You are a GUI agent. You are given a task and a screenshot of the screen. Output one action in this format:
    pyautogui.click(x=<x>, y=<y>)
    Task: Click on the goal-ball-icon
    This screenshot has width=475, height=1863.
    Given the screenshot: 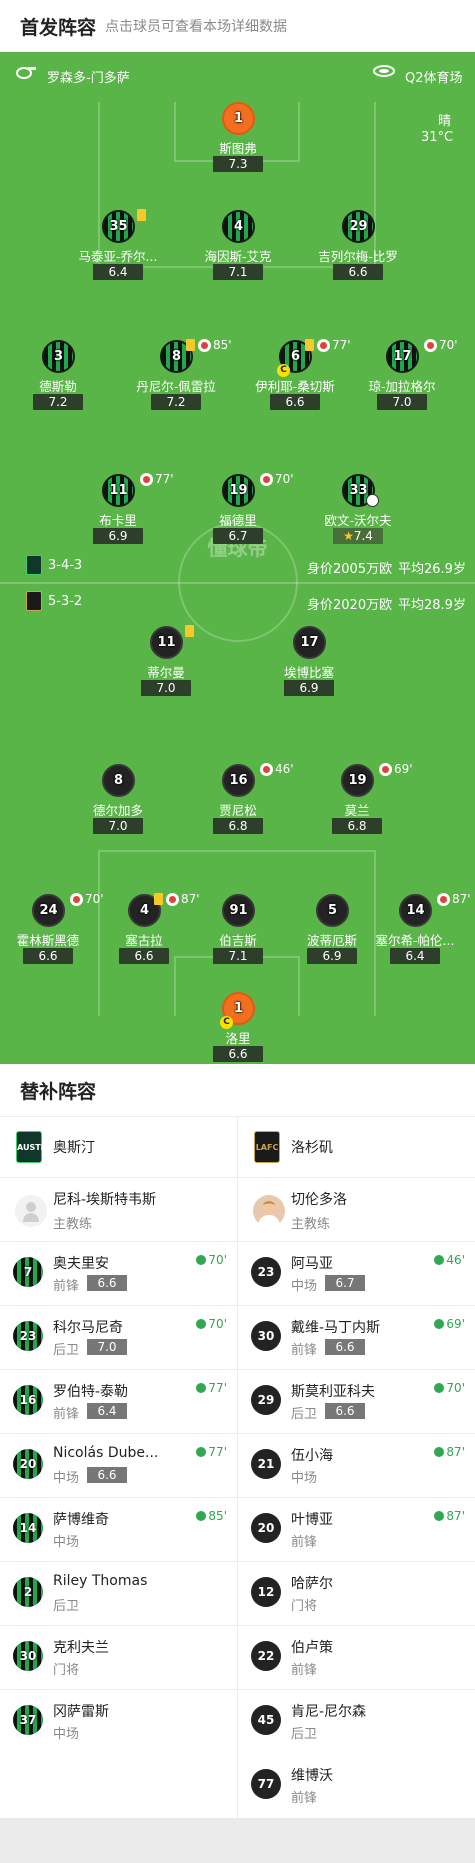 What is the action you would take?
    pyautogui.click(x=372, y=500)
    